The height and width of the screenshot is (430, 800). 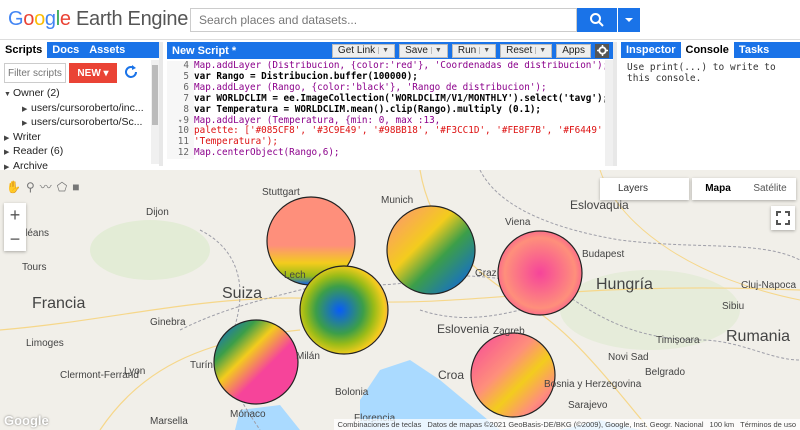 What do you see at coordinates (75, 187) in the screenshot?
I see `rectangle-icon: ■` at bounding box center [75, 187].